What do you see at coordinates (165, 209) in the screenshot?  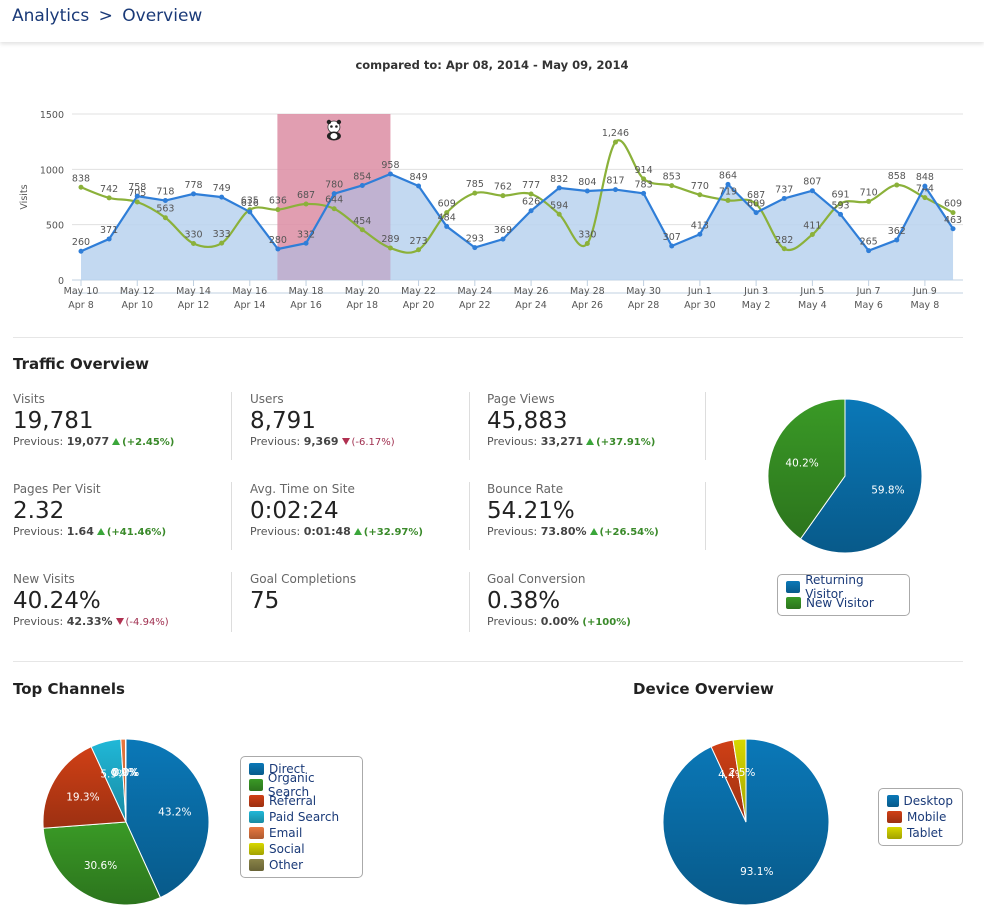 I see `previous-data-label: 563` at bounding box center [165, 209].